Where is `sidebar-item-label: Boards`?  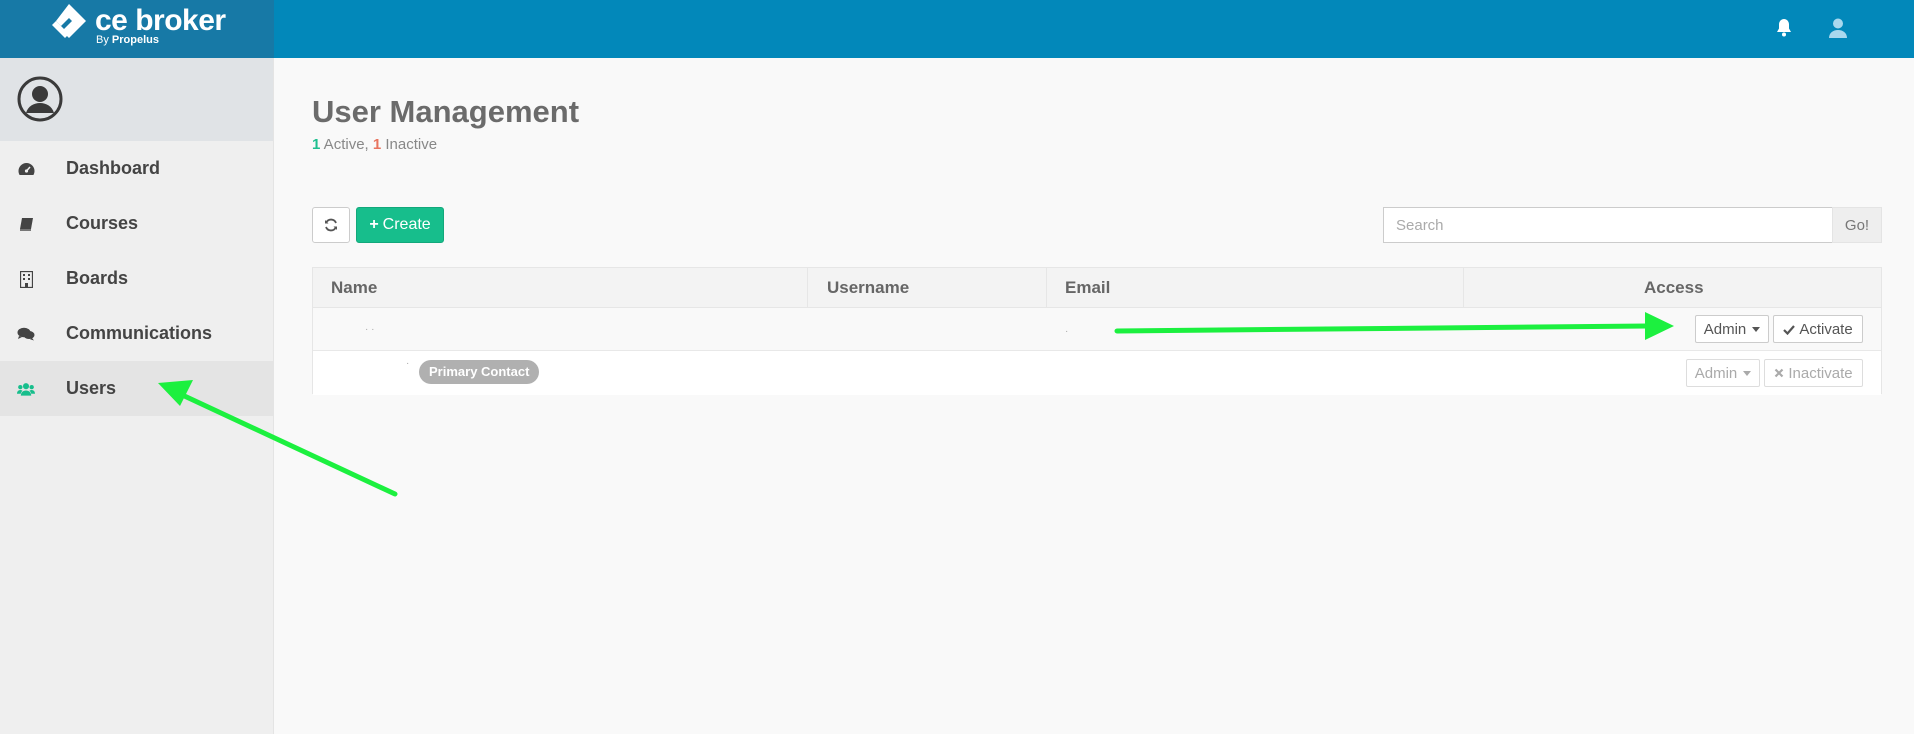
sidebar-item-label: Boards is located at coordinates (97, 278).